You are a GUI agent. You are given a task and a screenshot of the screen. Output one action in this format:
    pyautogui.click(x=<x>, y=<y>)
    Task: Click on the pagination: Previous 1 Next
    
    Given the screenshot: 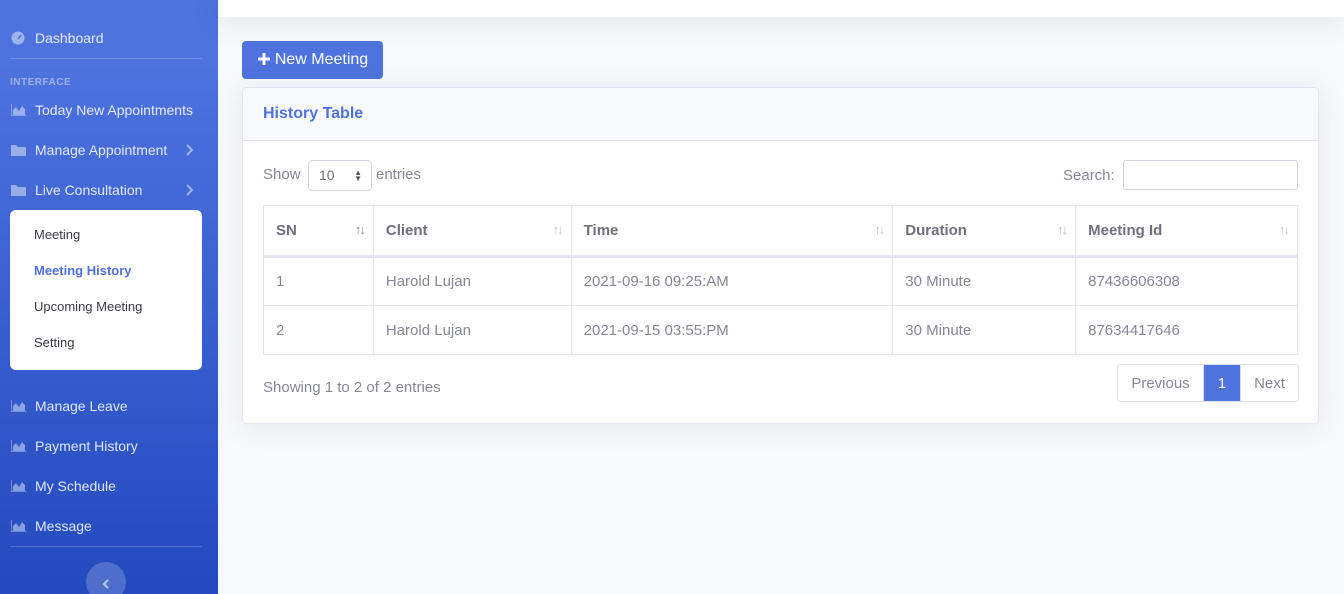 What is the action you would take?
    pyautogui.click(x=1208, y=383)
    